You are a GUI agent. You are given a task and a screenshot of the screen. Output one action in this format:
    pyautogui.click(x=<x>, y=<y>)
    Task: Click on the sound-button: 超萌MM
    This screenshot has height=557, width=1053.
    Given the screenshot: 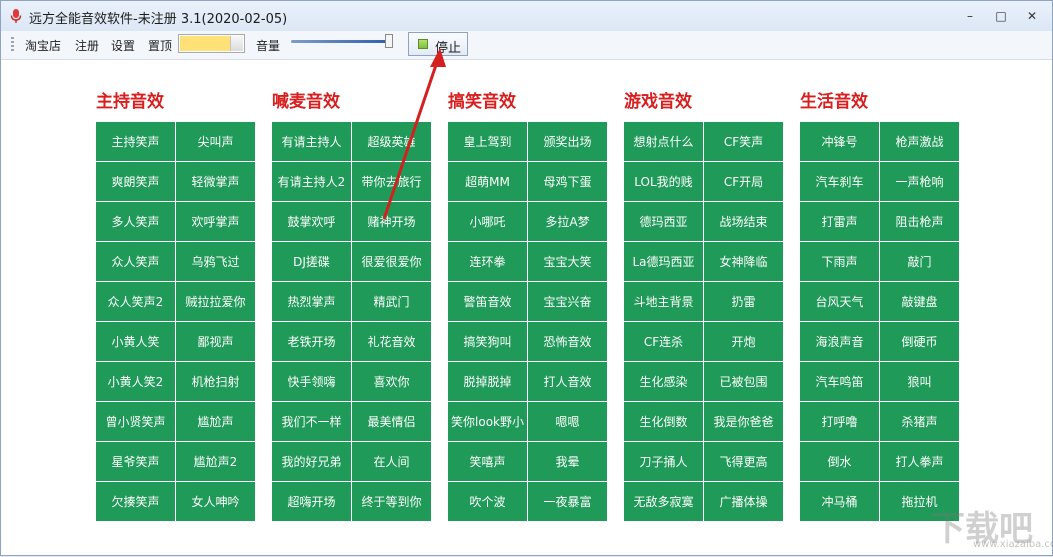 What is the action you would take?
    pyautogui.click(x=487, y=181)
    